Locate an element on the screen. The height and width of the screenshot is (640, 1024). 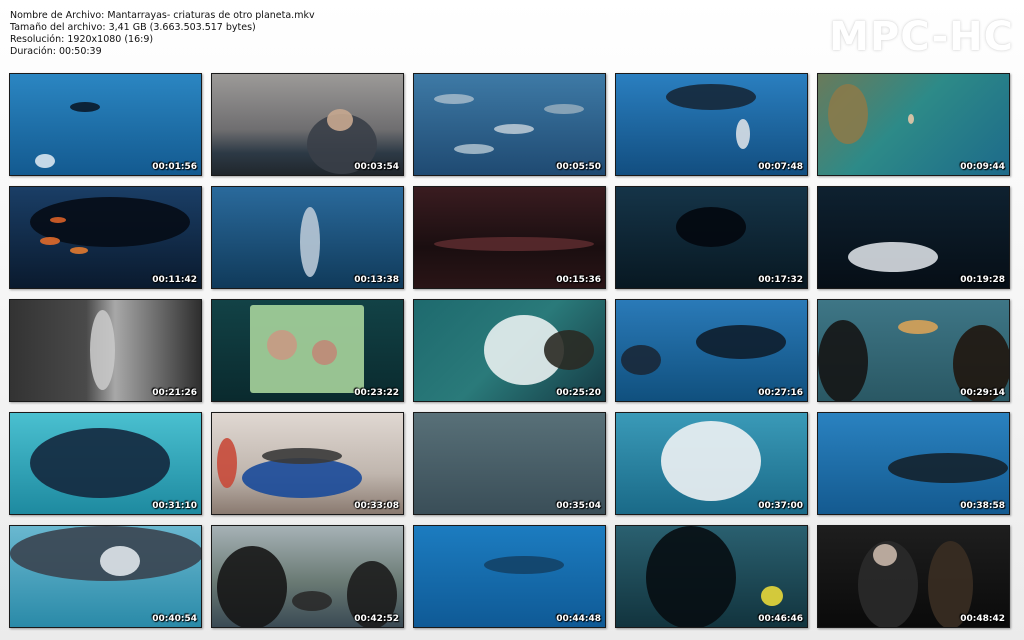
thumbnail-timestamp: 00:35:04 is located at coordinates (578, 506).